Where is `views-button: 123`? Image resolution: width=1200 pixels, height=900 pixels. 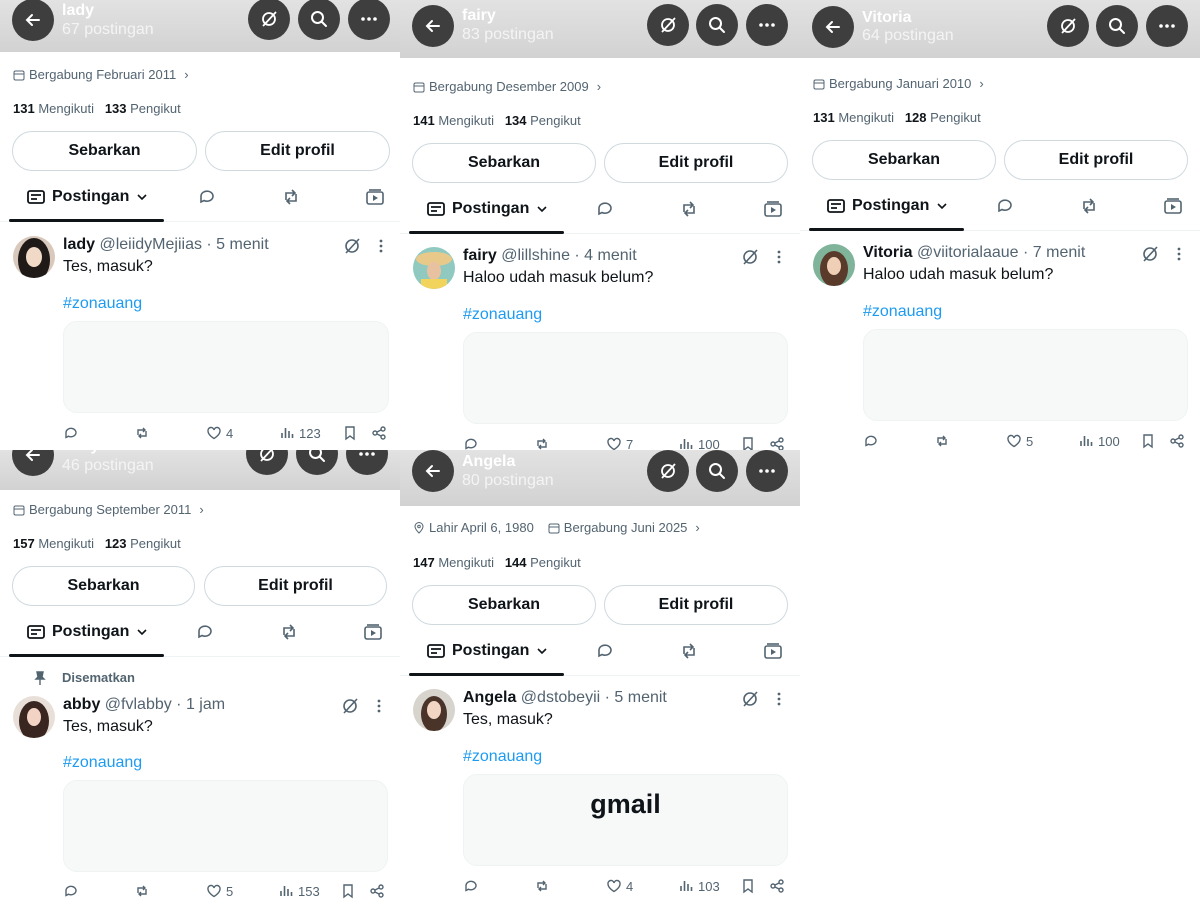
views-button: 123 is located at coordinates (300, 433).